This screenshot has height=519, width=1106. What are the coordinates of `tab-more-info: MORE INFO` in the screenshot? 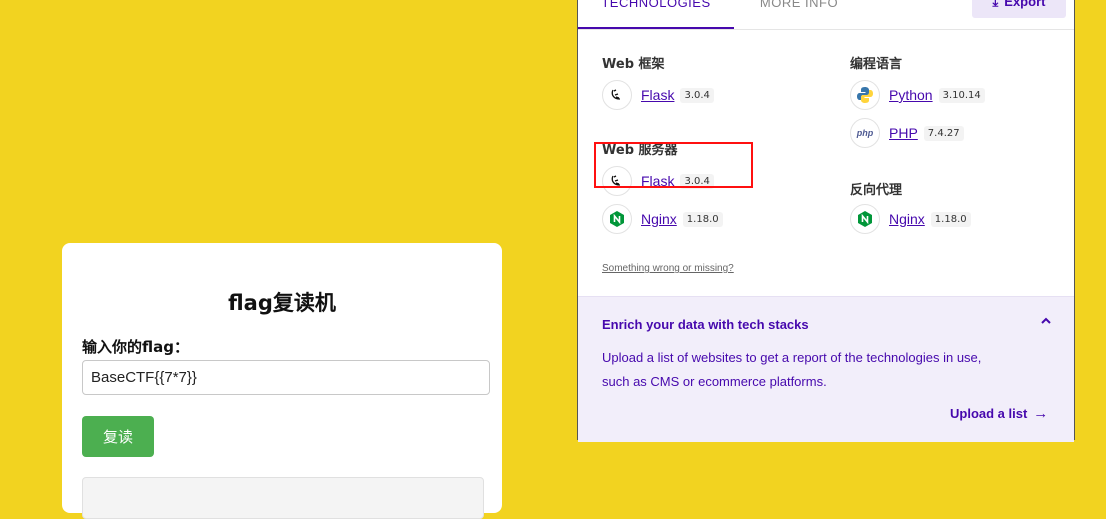 It's located at (799, 14).